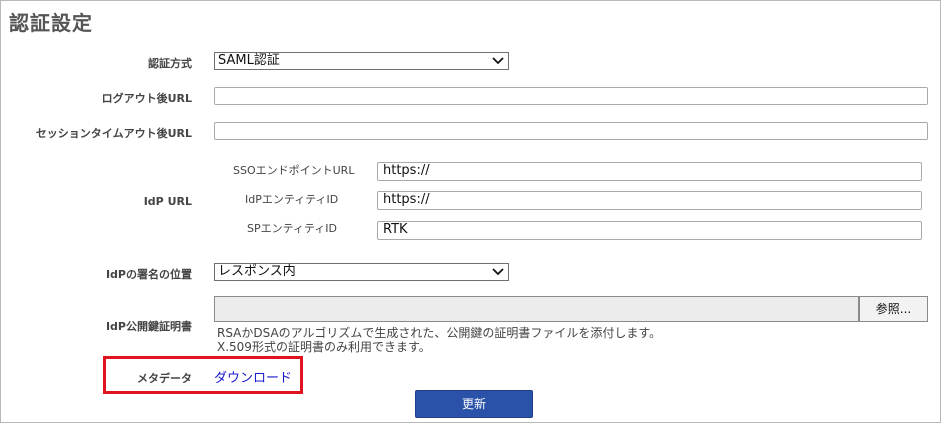 This screenshot has width=941, height=423. Describe the element at coordinates (649, 230) in the screenshot. I see `sp-entity-id-input: RTK` at that location.